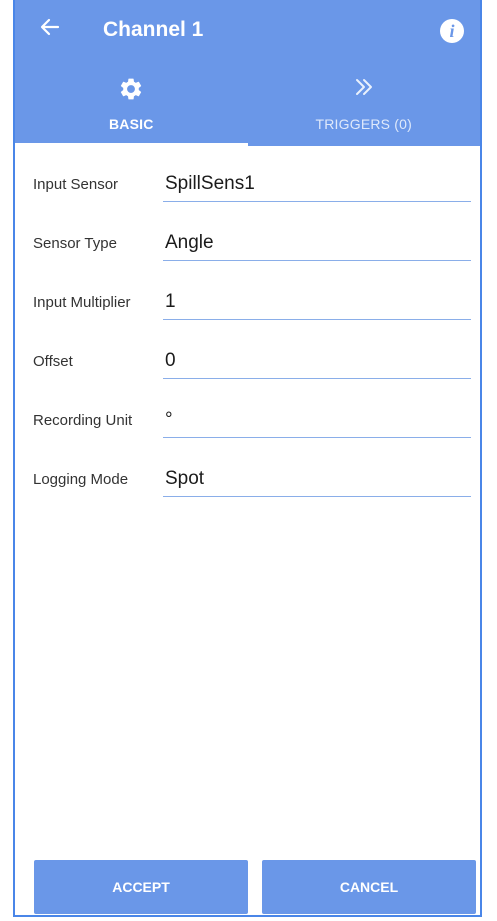 Image resolution: width=497 pixels, height=921 pixels. I want to click on cancel-button: CANCEL, so click(369, 887).